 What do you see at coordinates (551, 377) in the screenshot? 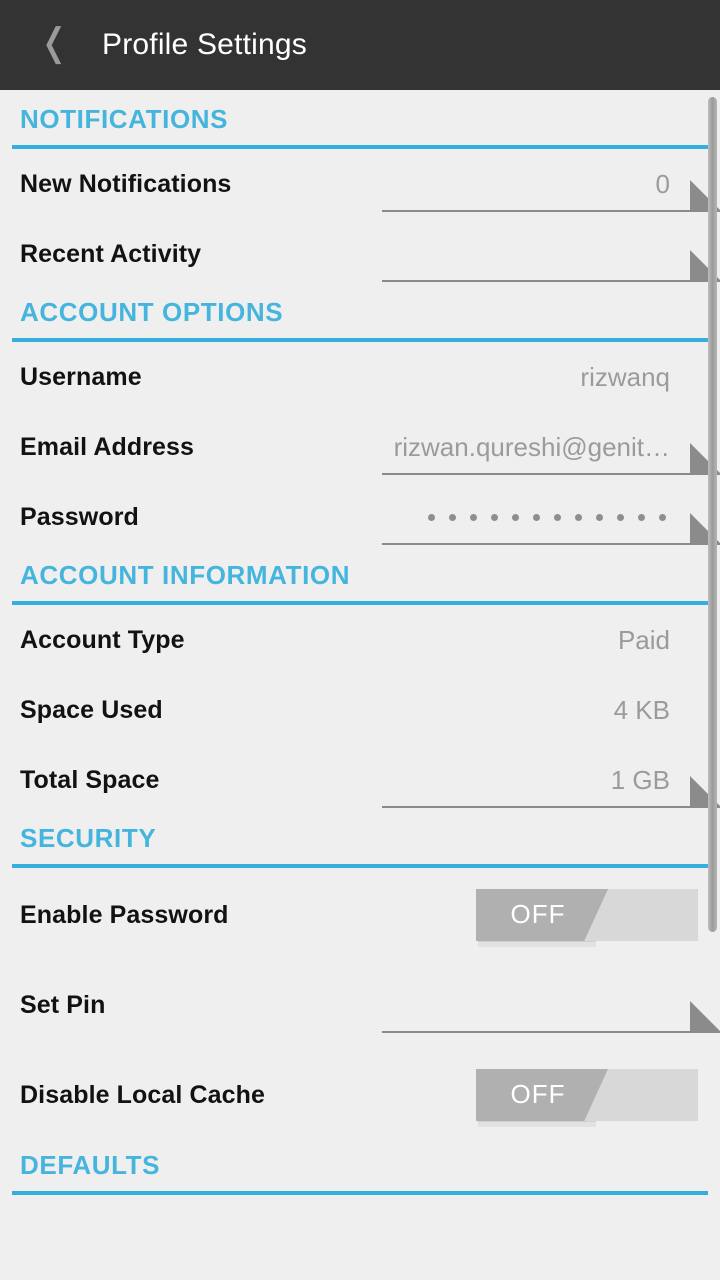
I see `username-value-wrap: rizwanq` at bounding box center [551, 377].